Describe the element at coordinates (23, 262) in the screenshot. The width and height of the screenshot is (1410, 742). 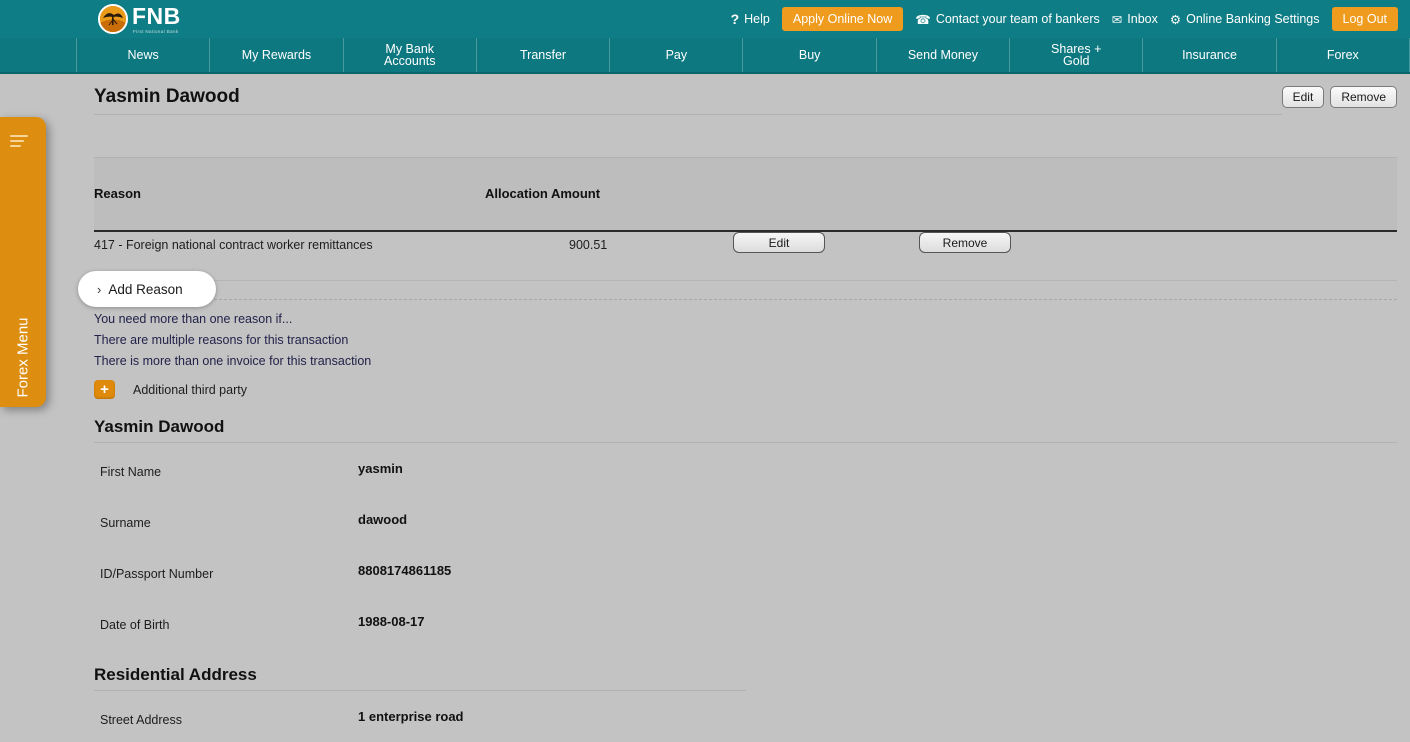
I see `forex-menu-tab: Forex Menu` at that location.